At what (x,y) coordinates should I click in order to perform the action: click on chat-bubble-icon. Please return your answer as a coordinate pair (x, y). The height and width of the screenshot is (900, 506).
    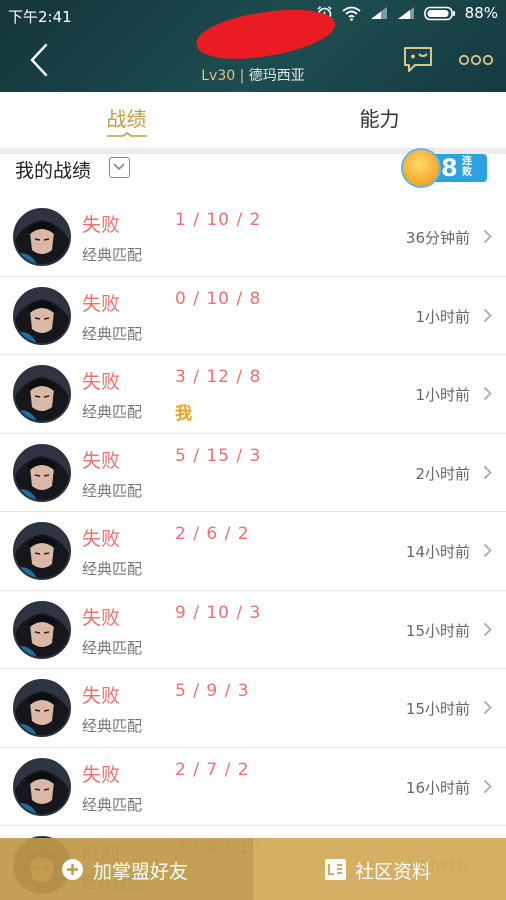
    Looking at the image, I should click on (418, 59).